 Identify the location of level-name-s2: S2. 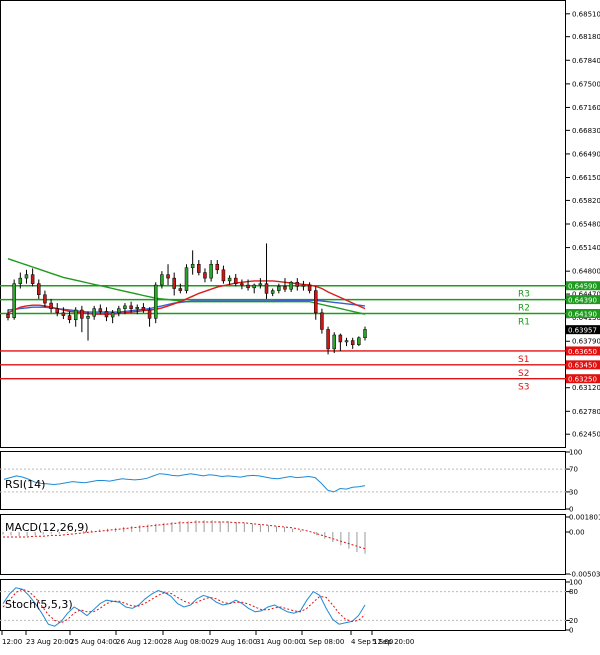
(523, 374).